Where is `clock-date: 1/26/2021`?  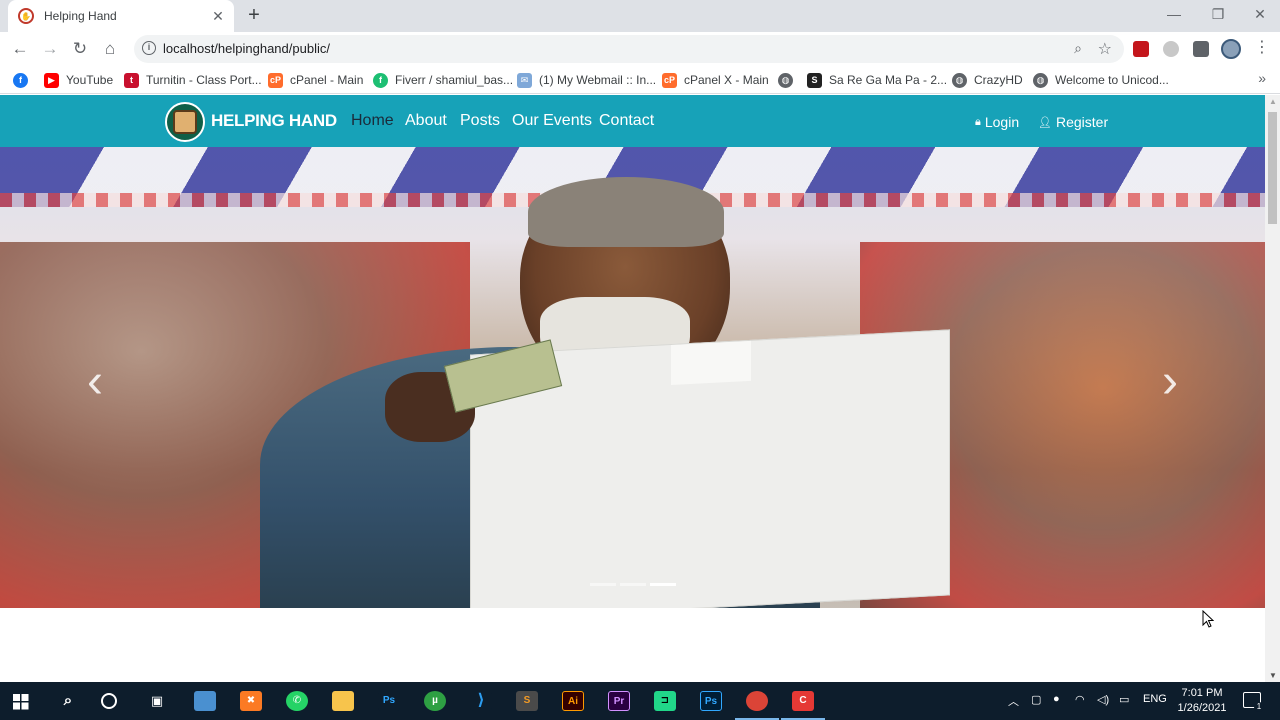 clock-date: 1/26/2021 is located at coordinates (1202, 708).